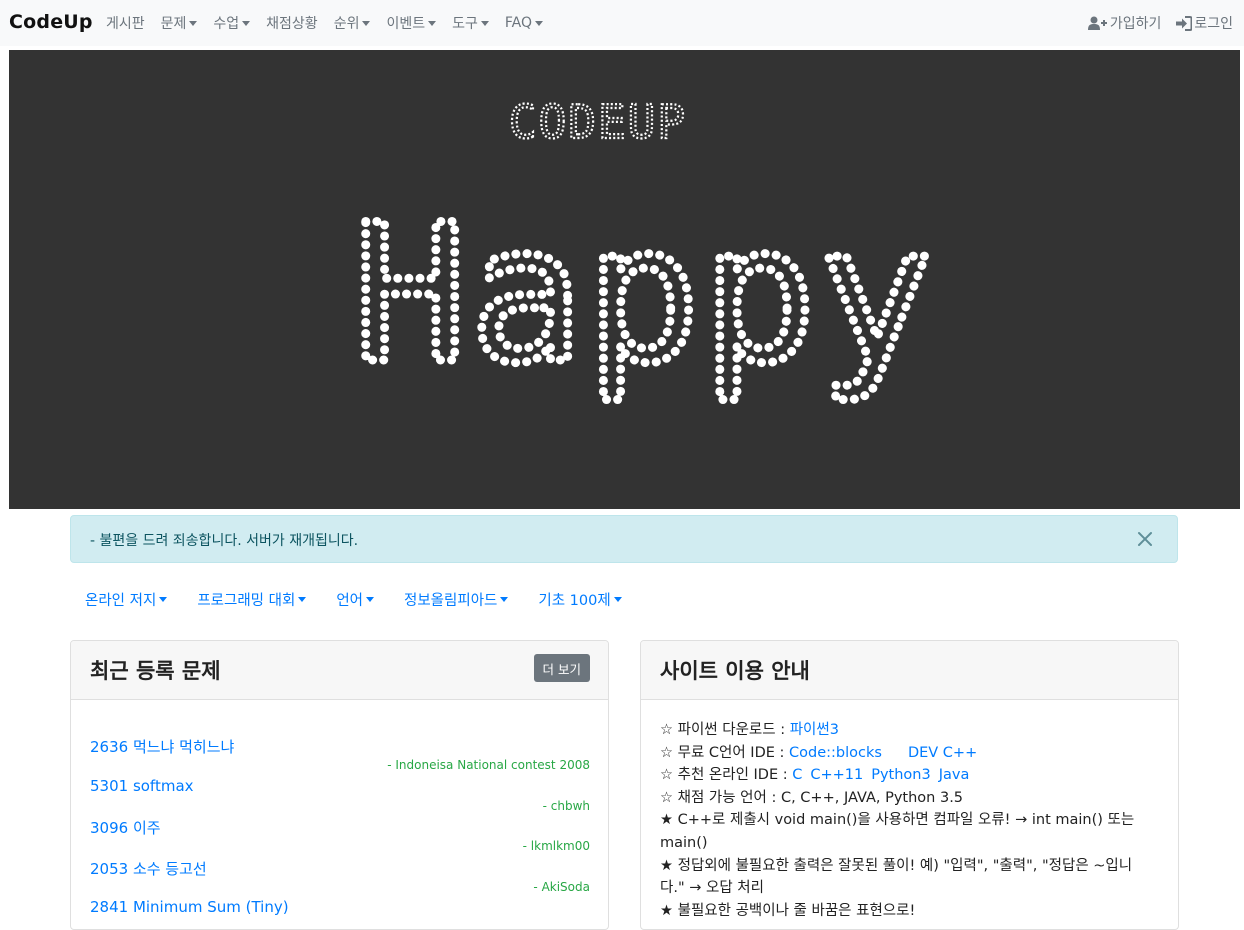 This screenshot has width=1244, height=930. I want to click on category-language: 언어, so click(355, 599).